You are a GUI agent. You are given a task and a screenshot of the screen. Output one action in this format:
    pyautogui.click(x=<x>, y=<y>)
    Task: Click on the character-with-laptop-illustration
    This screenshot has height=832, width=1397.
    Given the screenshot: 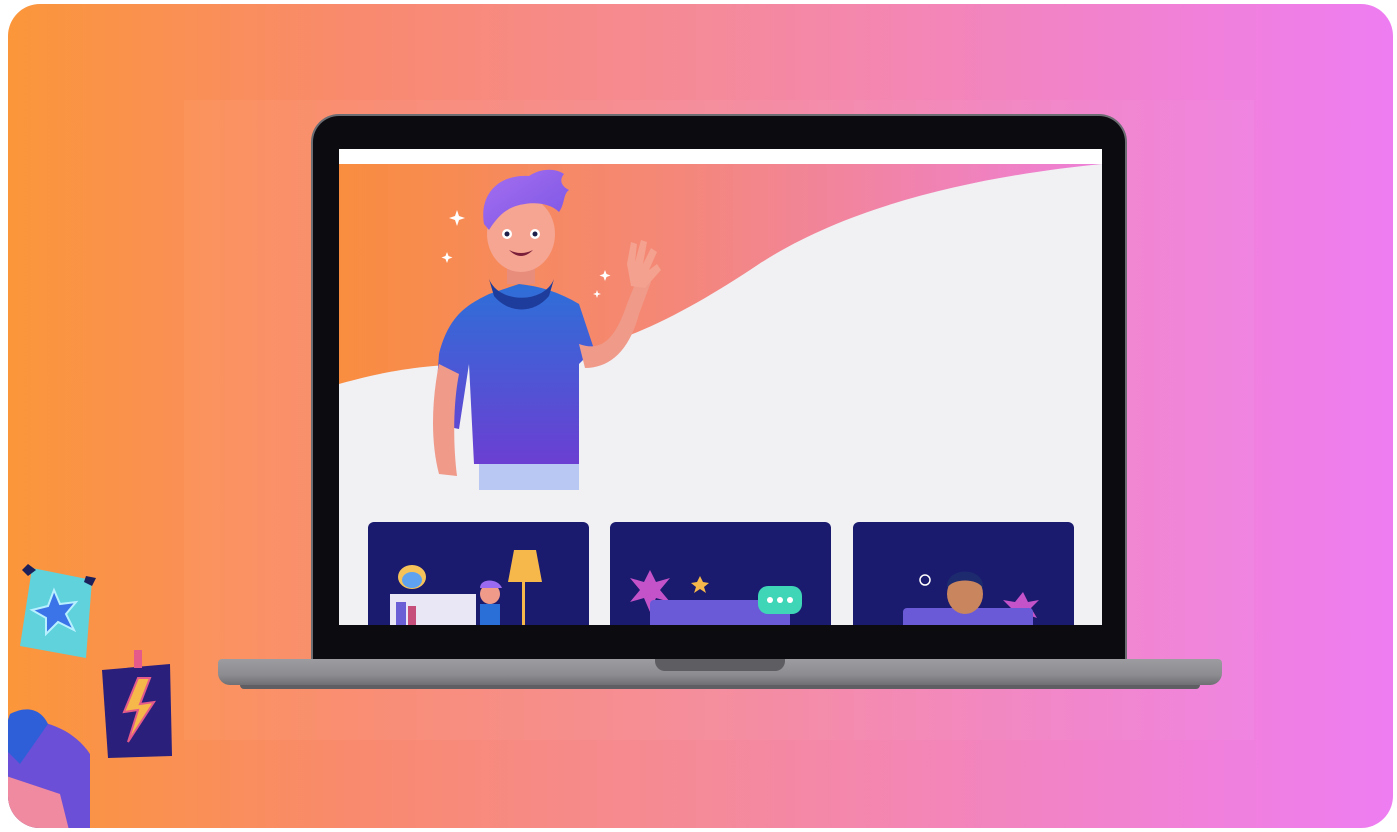 What is the action you would take?
    pyautogui.click(x=971, y=598)
    